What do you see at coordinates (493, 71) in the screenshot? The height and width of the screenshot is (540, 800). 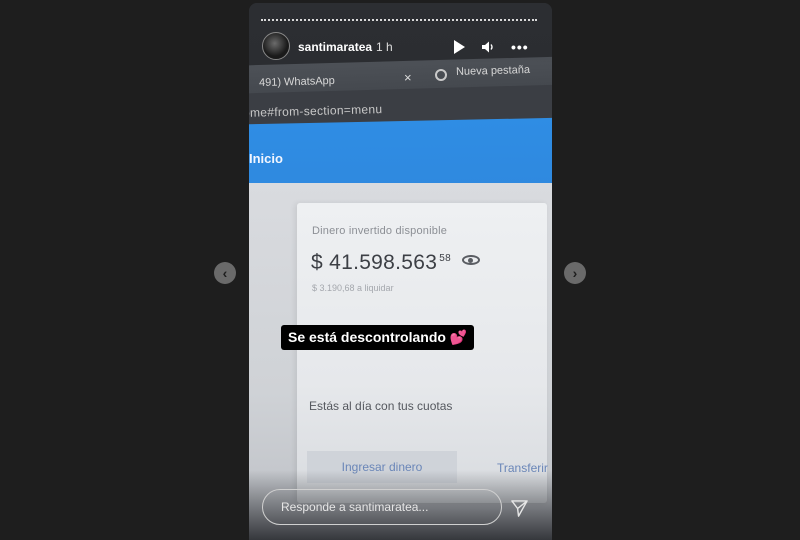 I see `new-tab-label: Nueva pestaña` at bounding box center [493, 71].